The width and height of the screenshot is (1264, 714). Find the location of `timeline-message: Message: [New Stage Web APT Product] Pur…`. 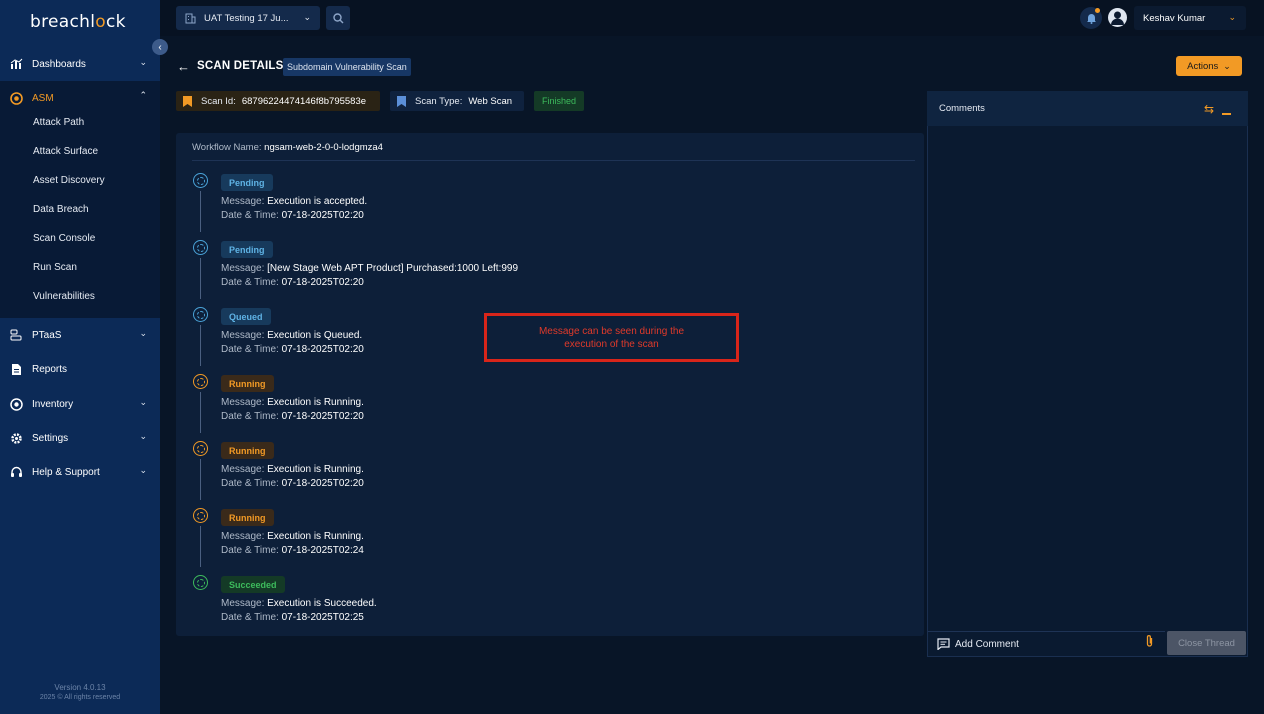

timeline-message: Message: [New Stage Web APT Product] Pur… is located at coordinates (369, 268).